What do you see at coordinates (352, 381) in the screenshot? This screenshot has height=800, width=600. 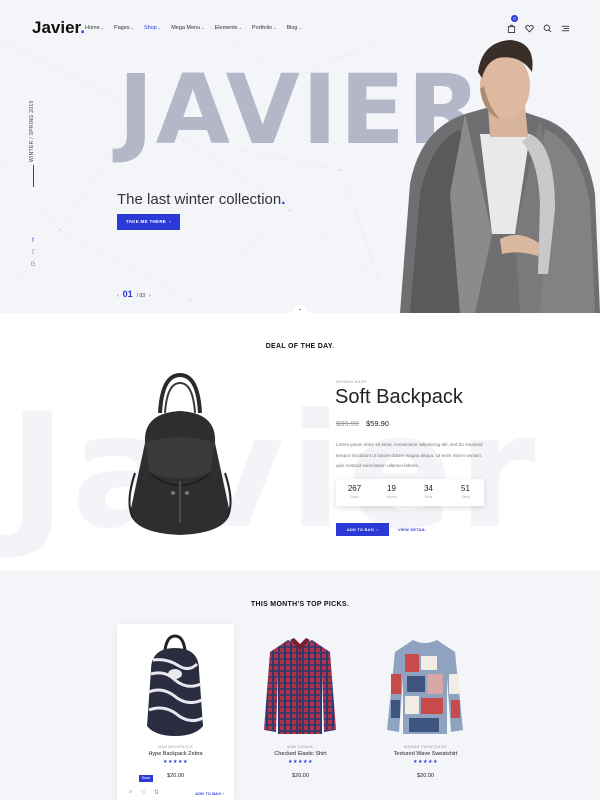 I see `deal-product-category: WOMAN BAGS` at bounding box center [352, 381].